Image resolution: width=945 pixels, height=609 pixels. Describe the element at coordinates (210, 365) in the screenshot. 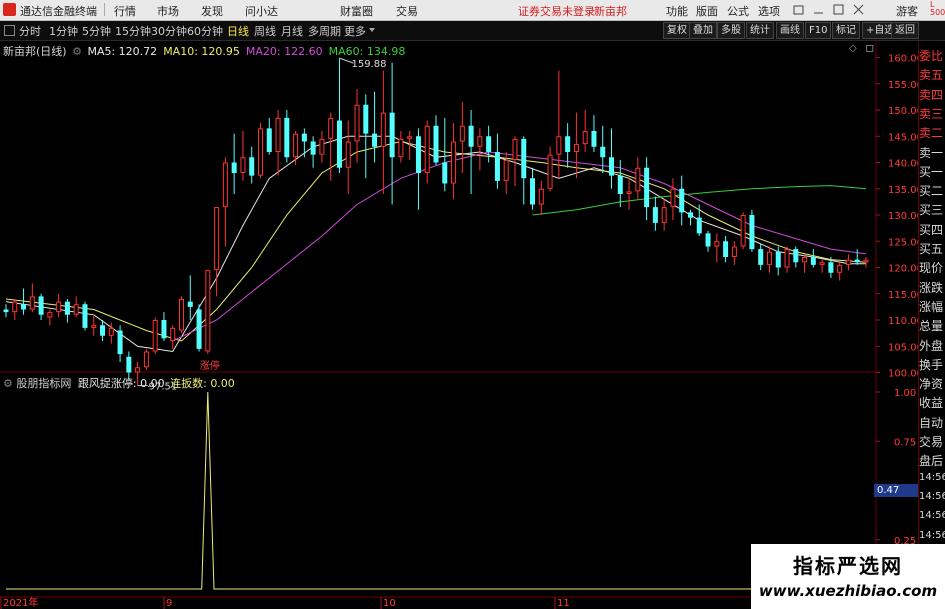

I see `limit-up-label: 涨停` at that location.